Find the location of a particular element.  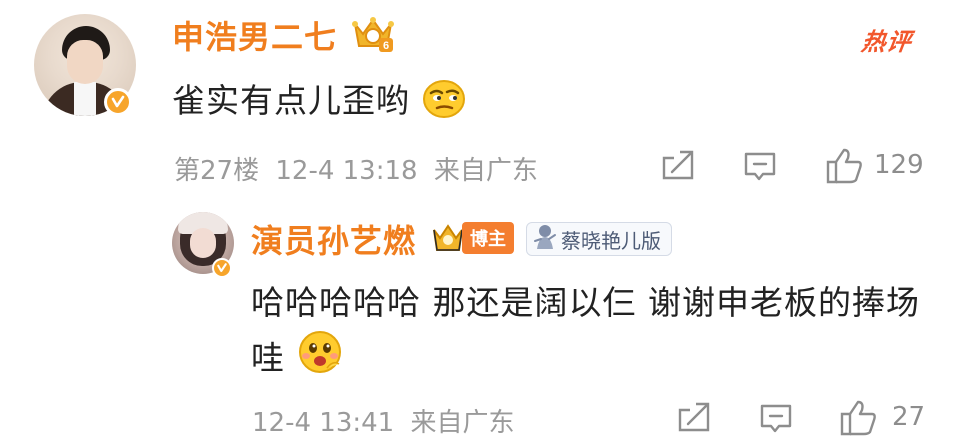

reply-timestamp: 12-4 13:41 is located at coordinates (323, 423).